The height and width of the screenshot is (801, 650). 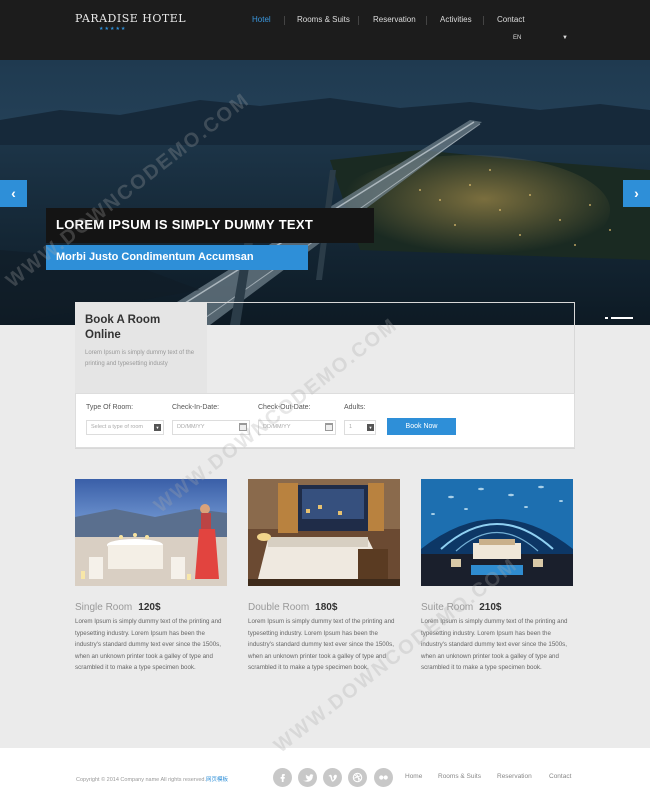 What do you see at coordinates (517, 38) in the screenshot?
I see `language-select: EN` at bounding box center [517, 38].